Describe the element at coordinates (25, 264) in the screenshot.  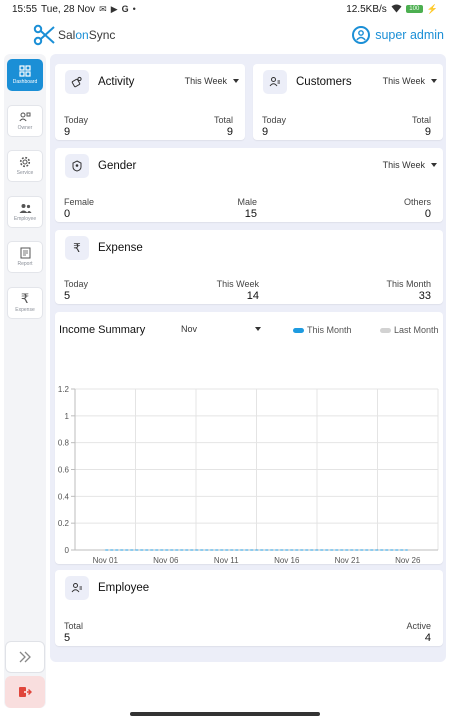
I see `sidebar-item-label: Report` at that location.